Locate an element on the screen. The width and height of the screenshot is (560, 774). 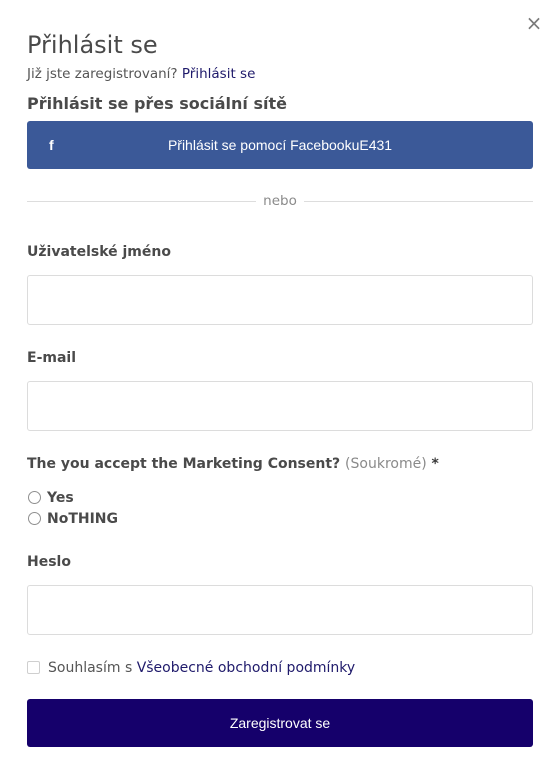
username-label: Uživatelské jméno is located at coordinates (99, 252).